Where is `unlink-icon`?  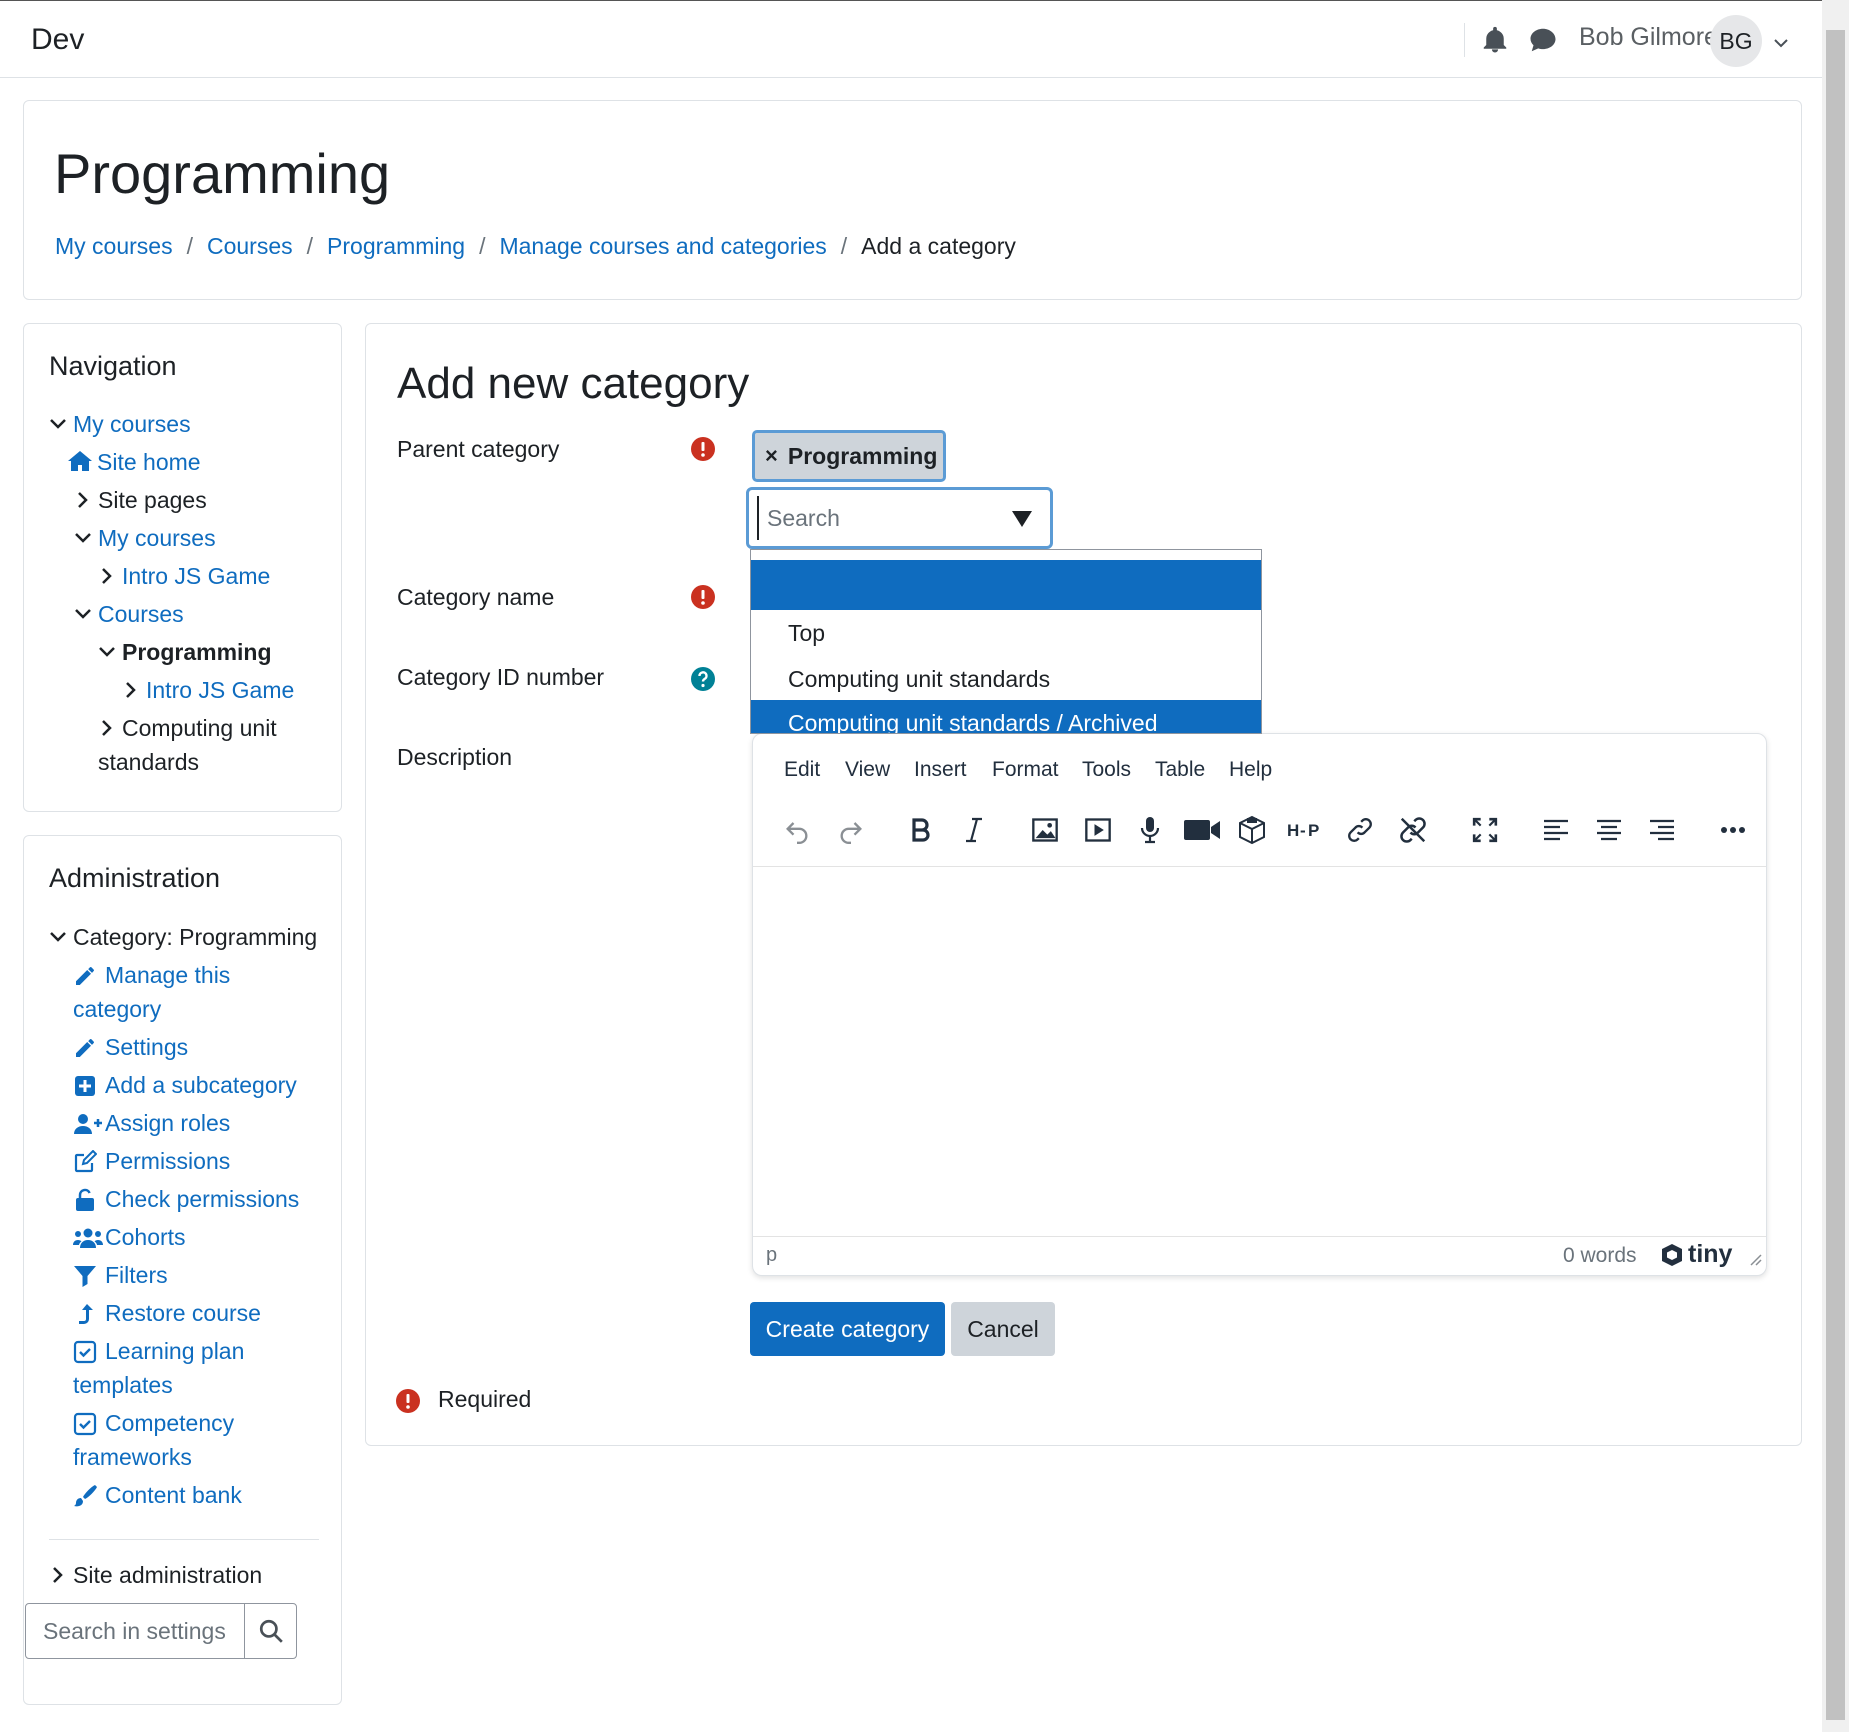 unlink-icon is located at coordinates (1413, 830).